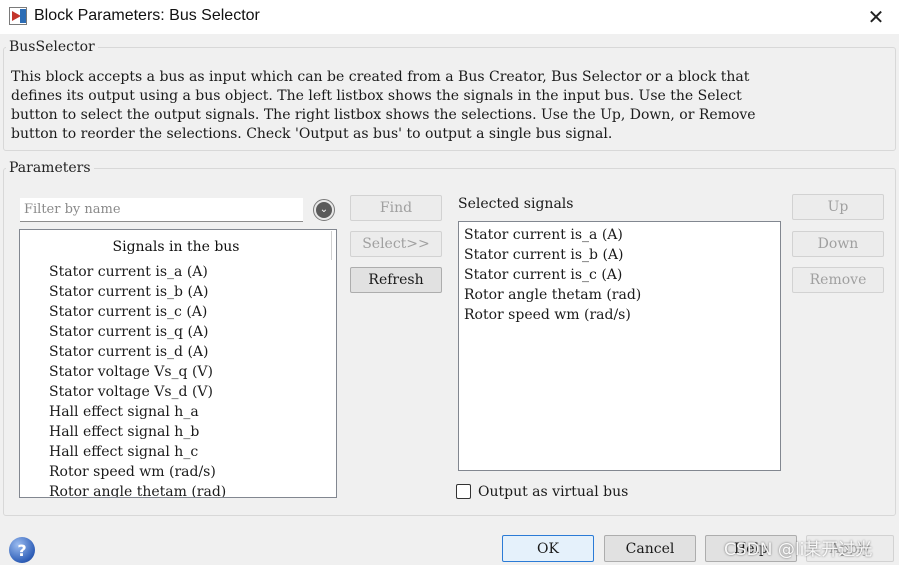 The width and height of the screenshot is (899, 565). I want to click on up-button: Up, so click(838, 207).